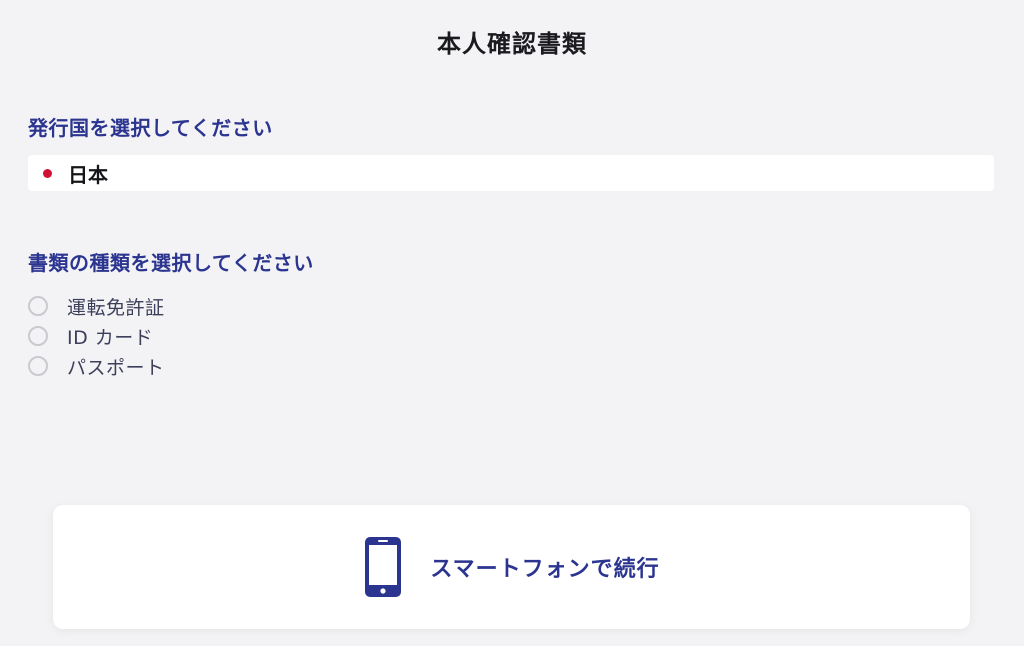 Image resolution: width=1024 pixels, height=646 pixels. Describe the element at coordinates (511, 173) in the screenshot. I see `country-select: 日本` at that location.